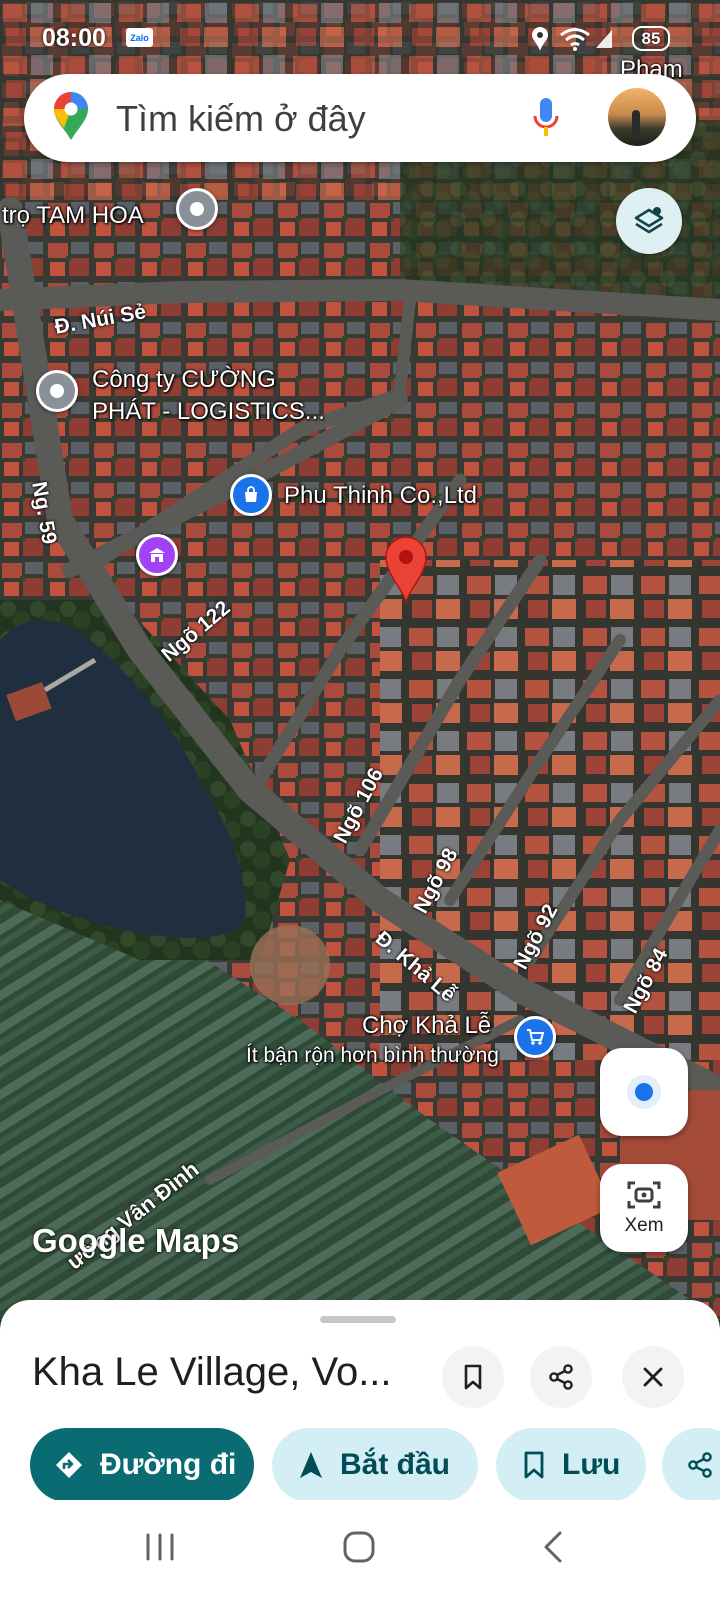 This screenshot has height=1600, width=720. What do you see at coordinates (546, 118) in the screenshot?
I see `microphone-icon` at bounding box center [546, 118].